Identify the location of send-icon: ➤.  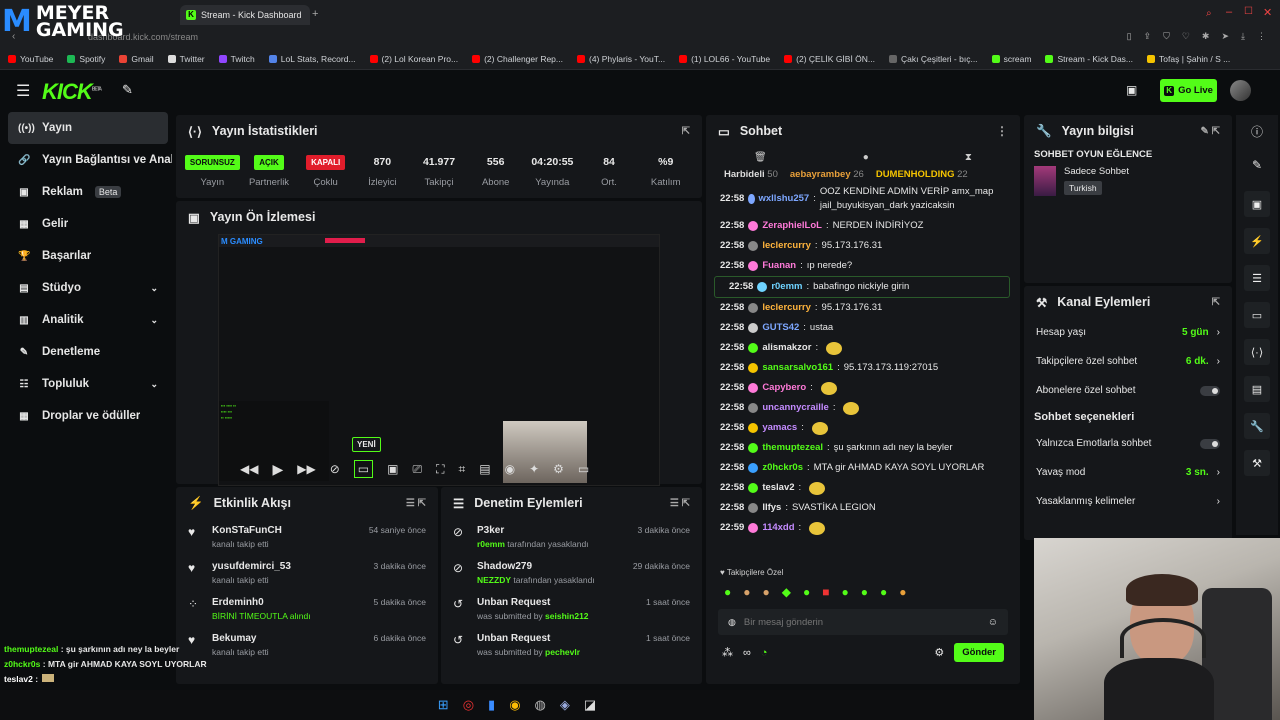
(1225, 36).